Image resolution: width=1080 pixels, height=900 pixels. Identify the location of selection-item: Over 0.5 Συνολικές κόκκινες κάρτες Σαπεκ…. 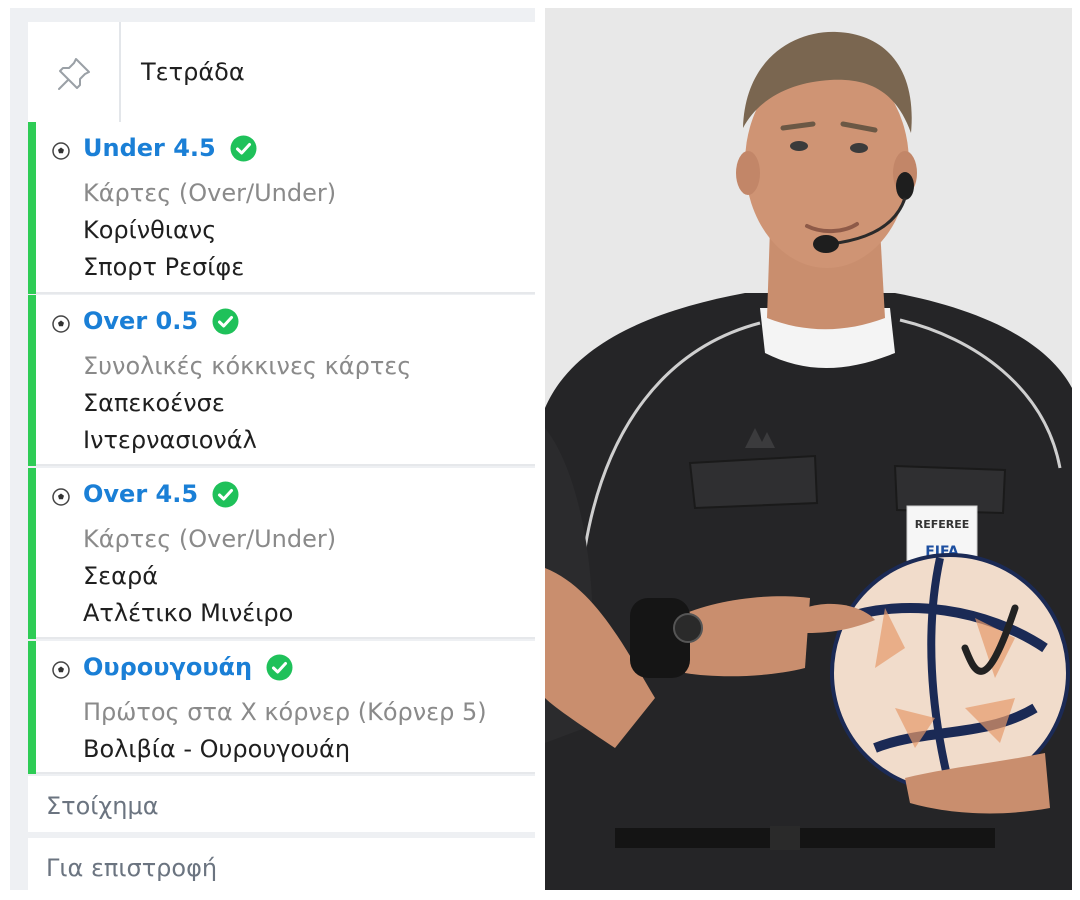
(281, 380).